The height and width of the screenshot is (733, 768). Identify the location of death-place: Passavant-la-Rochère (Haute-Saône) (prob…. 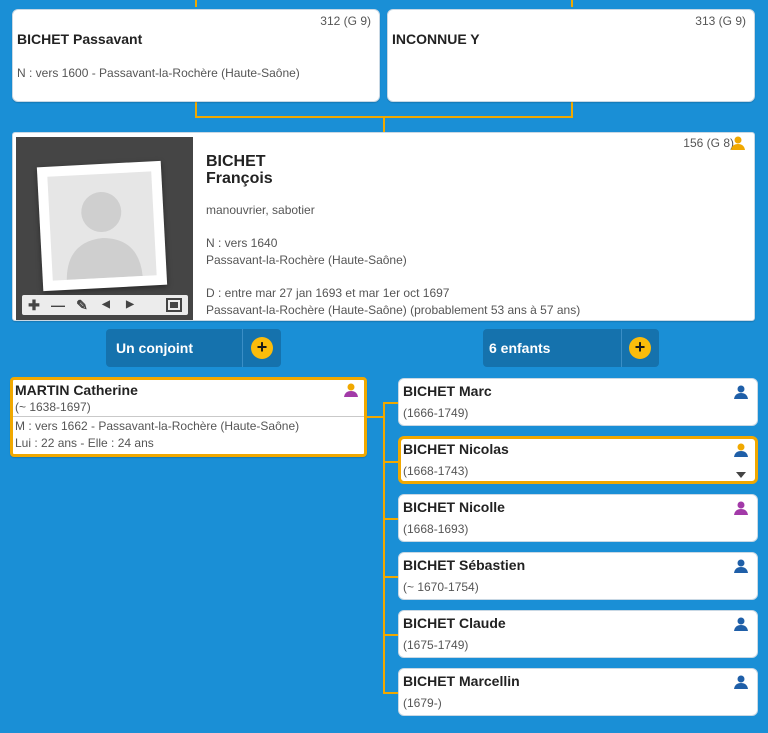
(393, 310).